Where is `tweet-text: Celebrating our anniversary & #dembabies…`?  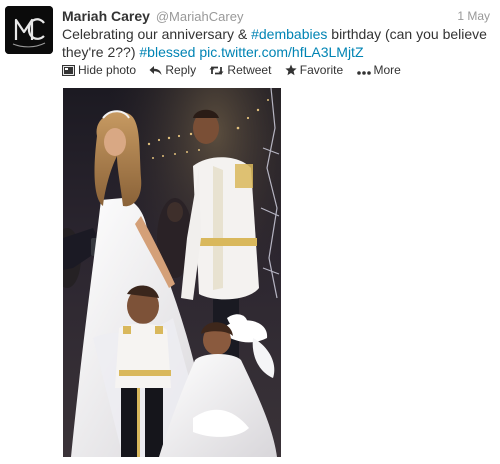
tweet-text: Celebrating our anniversary & #dembabies… is located at coordinates (277, 43).